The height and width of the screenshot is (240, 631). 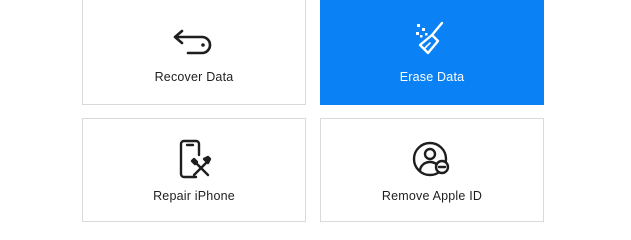 What do you see at coordinates (432, 77) in the screenshot?
I see `erase-data-label: Erase Data` at bounding box center [432, 77].